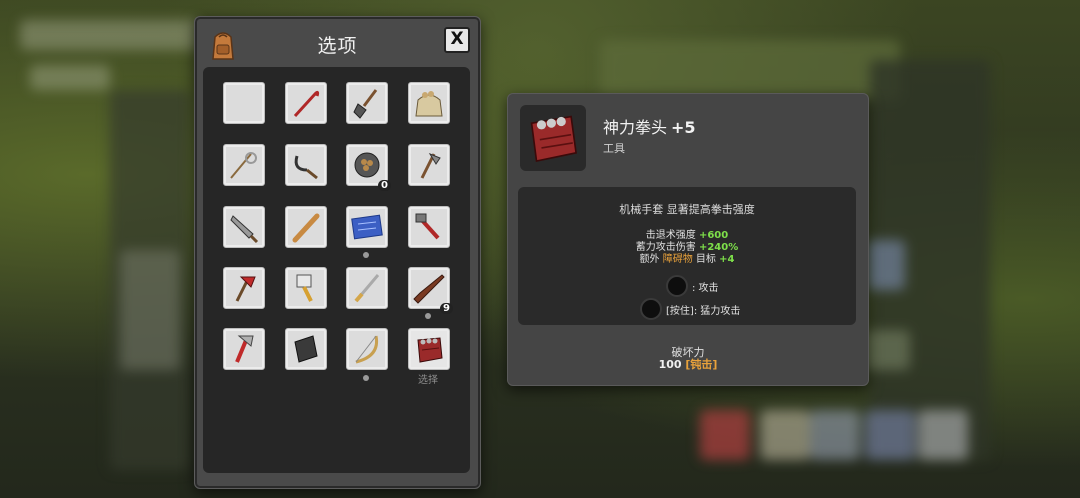 This screenshot has width=1080, height=498. What do you see at coordinates (677, 286) in the screenshot?
I see `attack-button-icon` at bounding box center [677, 286].